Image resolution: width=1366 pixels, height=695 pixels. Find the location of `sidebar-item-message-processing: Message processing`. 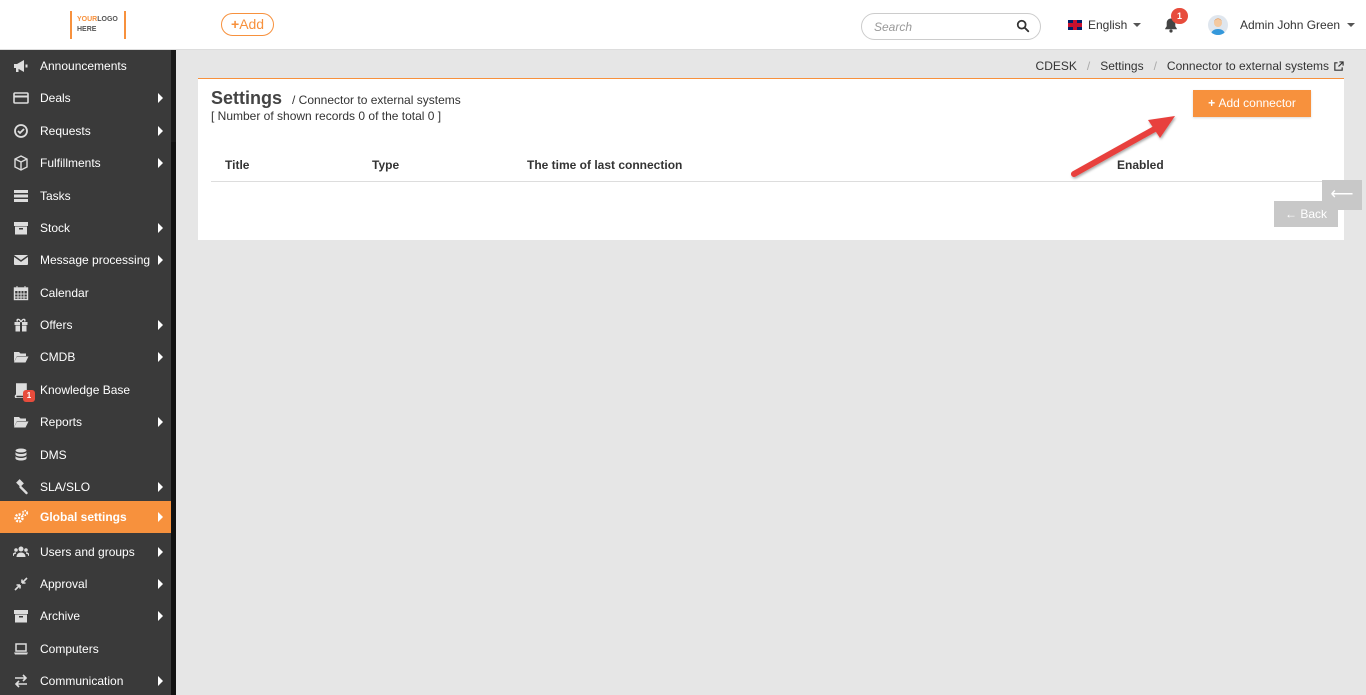

sidebar-item-message-processing: Message processing is located at coordinates (85, 260).